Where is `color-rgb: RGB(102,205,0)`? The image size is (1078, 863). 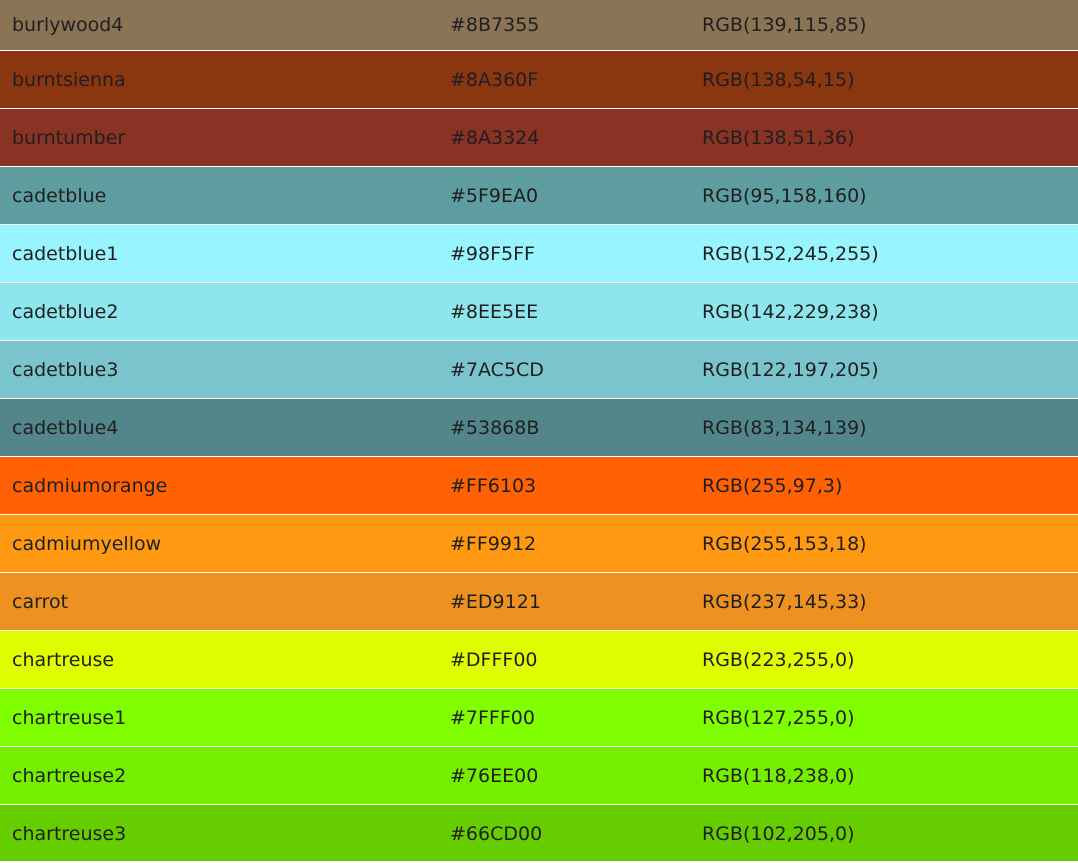
color-rgb: RGB(102,205,0) is located at coordinates (778, 833).